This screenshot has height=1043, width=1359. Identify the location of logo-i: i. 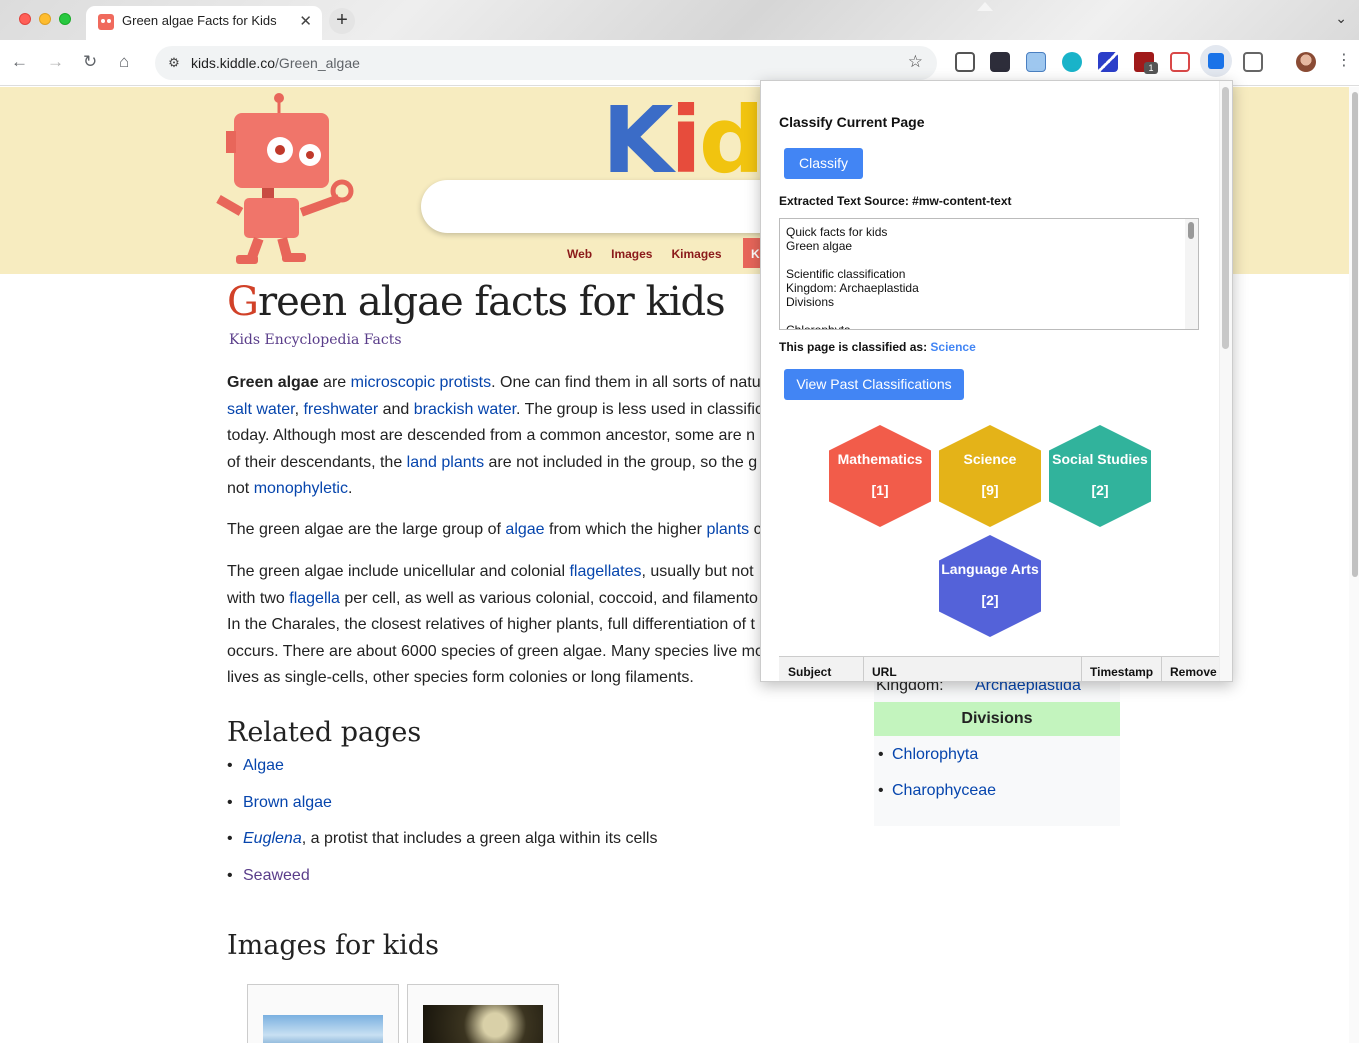
(686, 140).